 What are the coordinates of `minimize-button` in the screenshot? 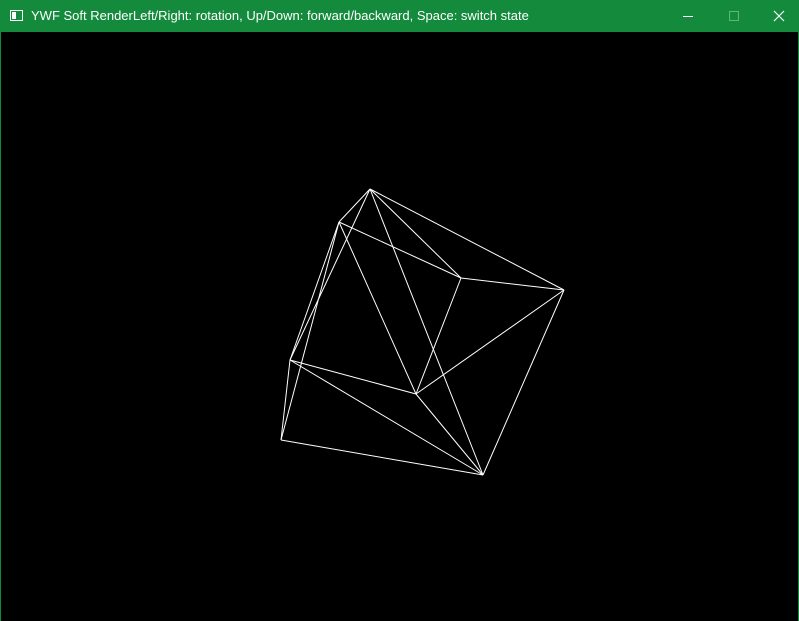 It's located at (688, 16).